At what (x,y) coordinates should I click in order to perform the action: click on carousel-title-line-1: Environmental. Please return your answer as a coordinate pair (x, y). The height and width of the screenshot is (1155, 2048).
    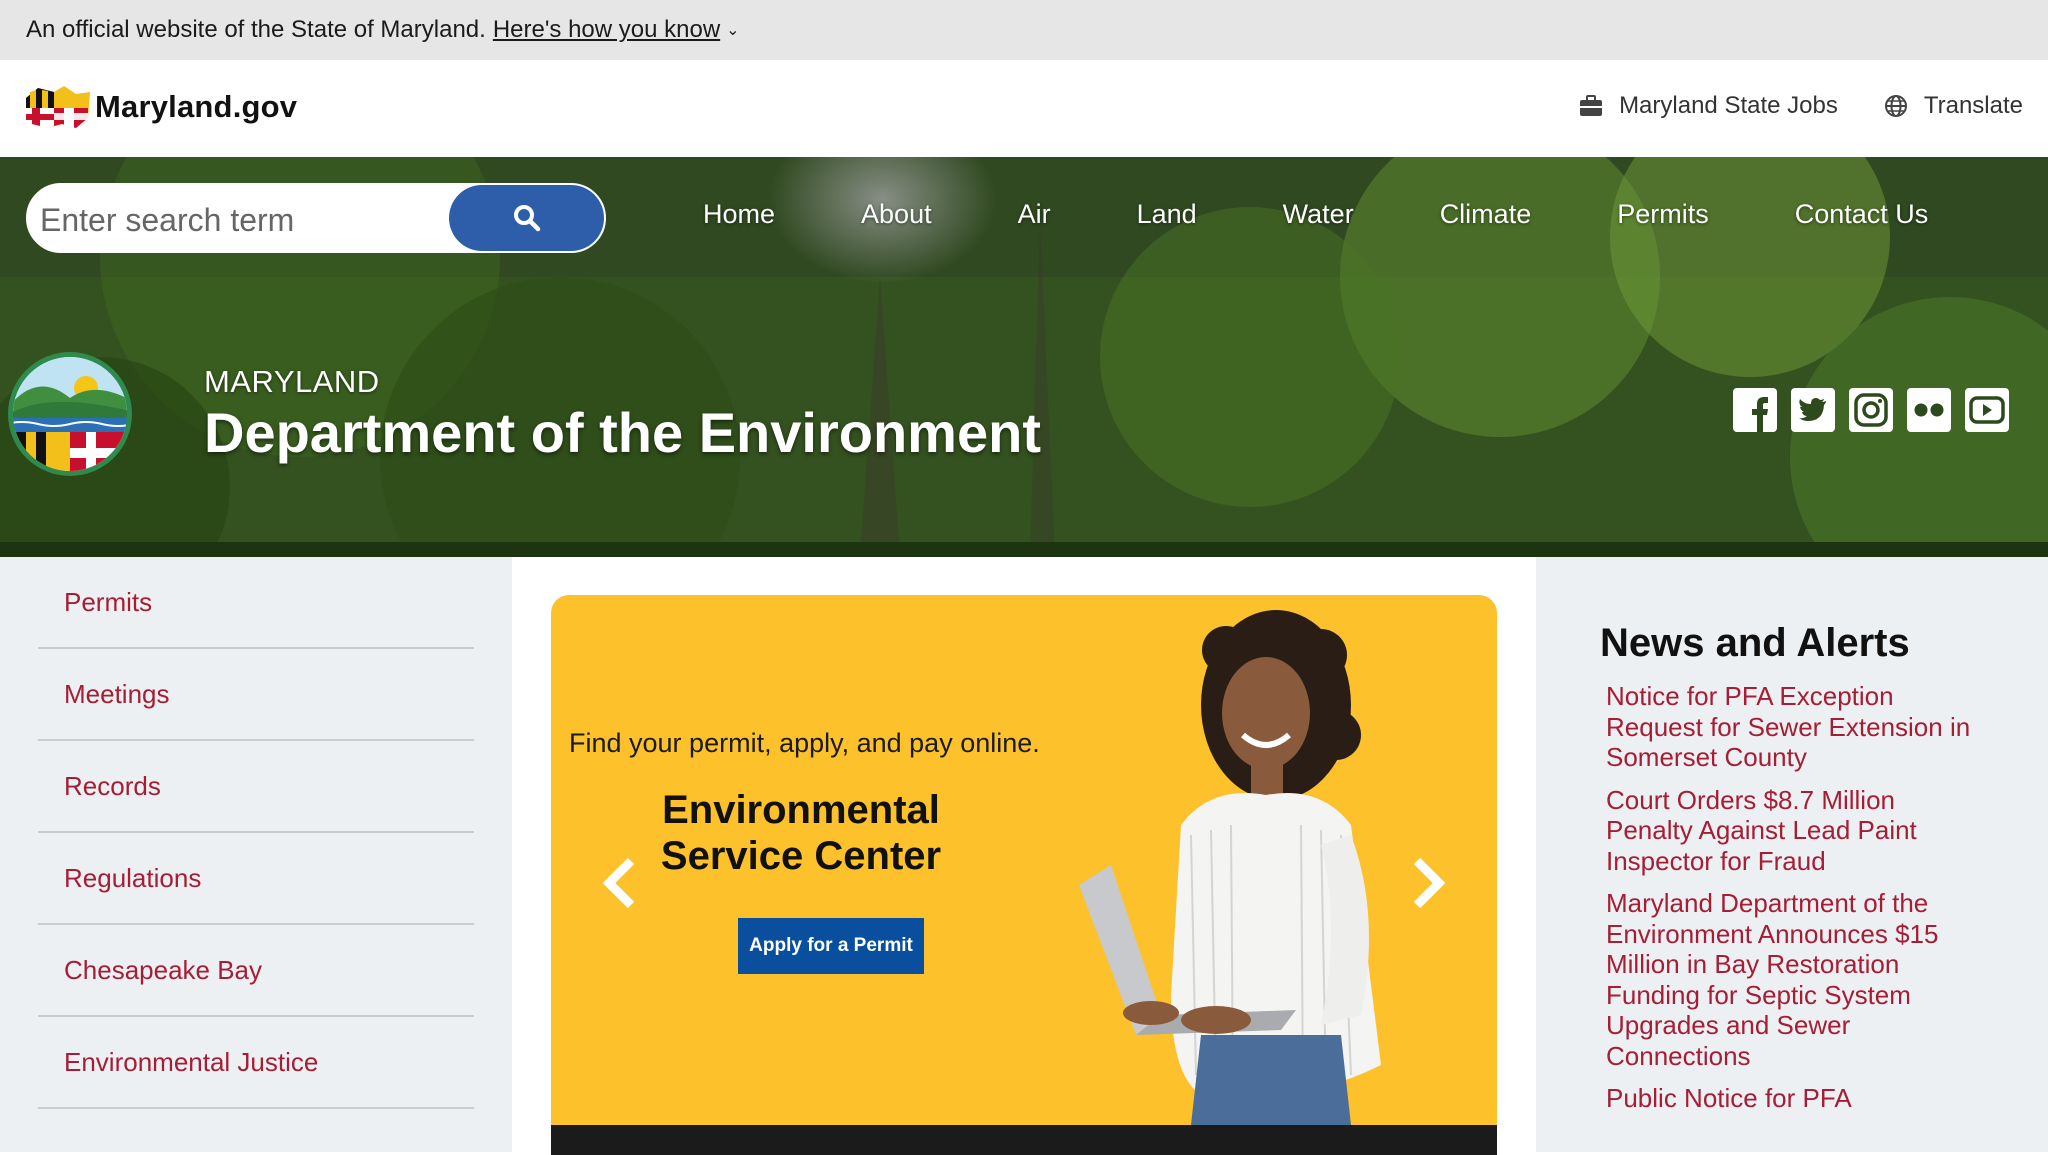
    Looking at the image, I should click on (801, 810).